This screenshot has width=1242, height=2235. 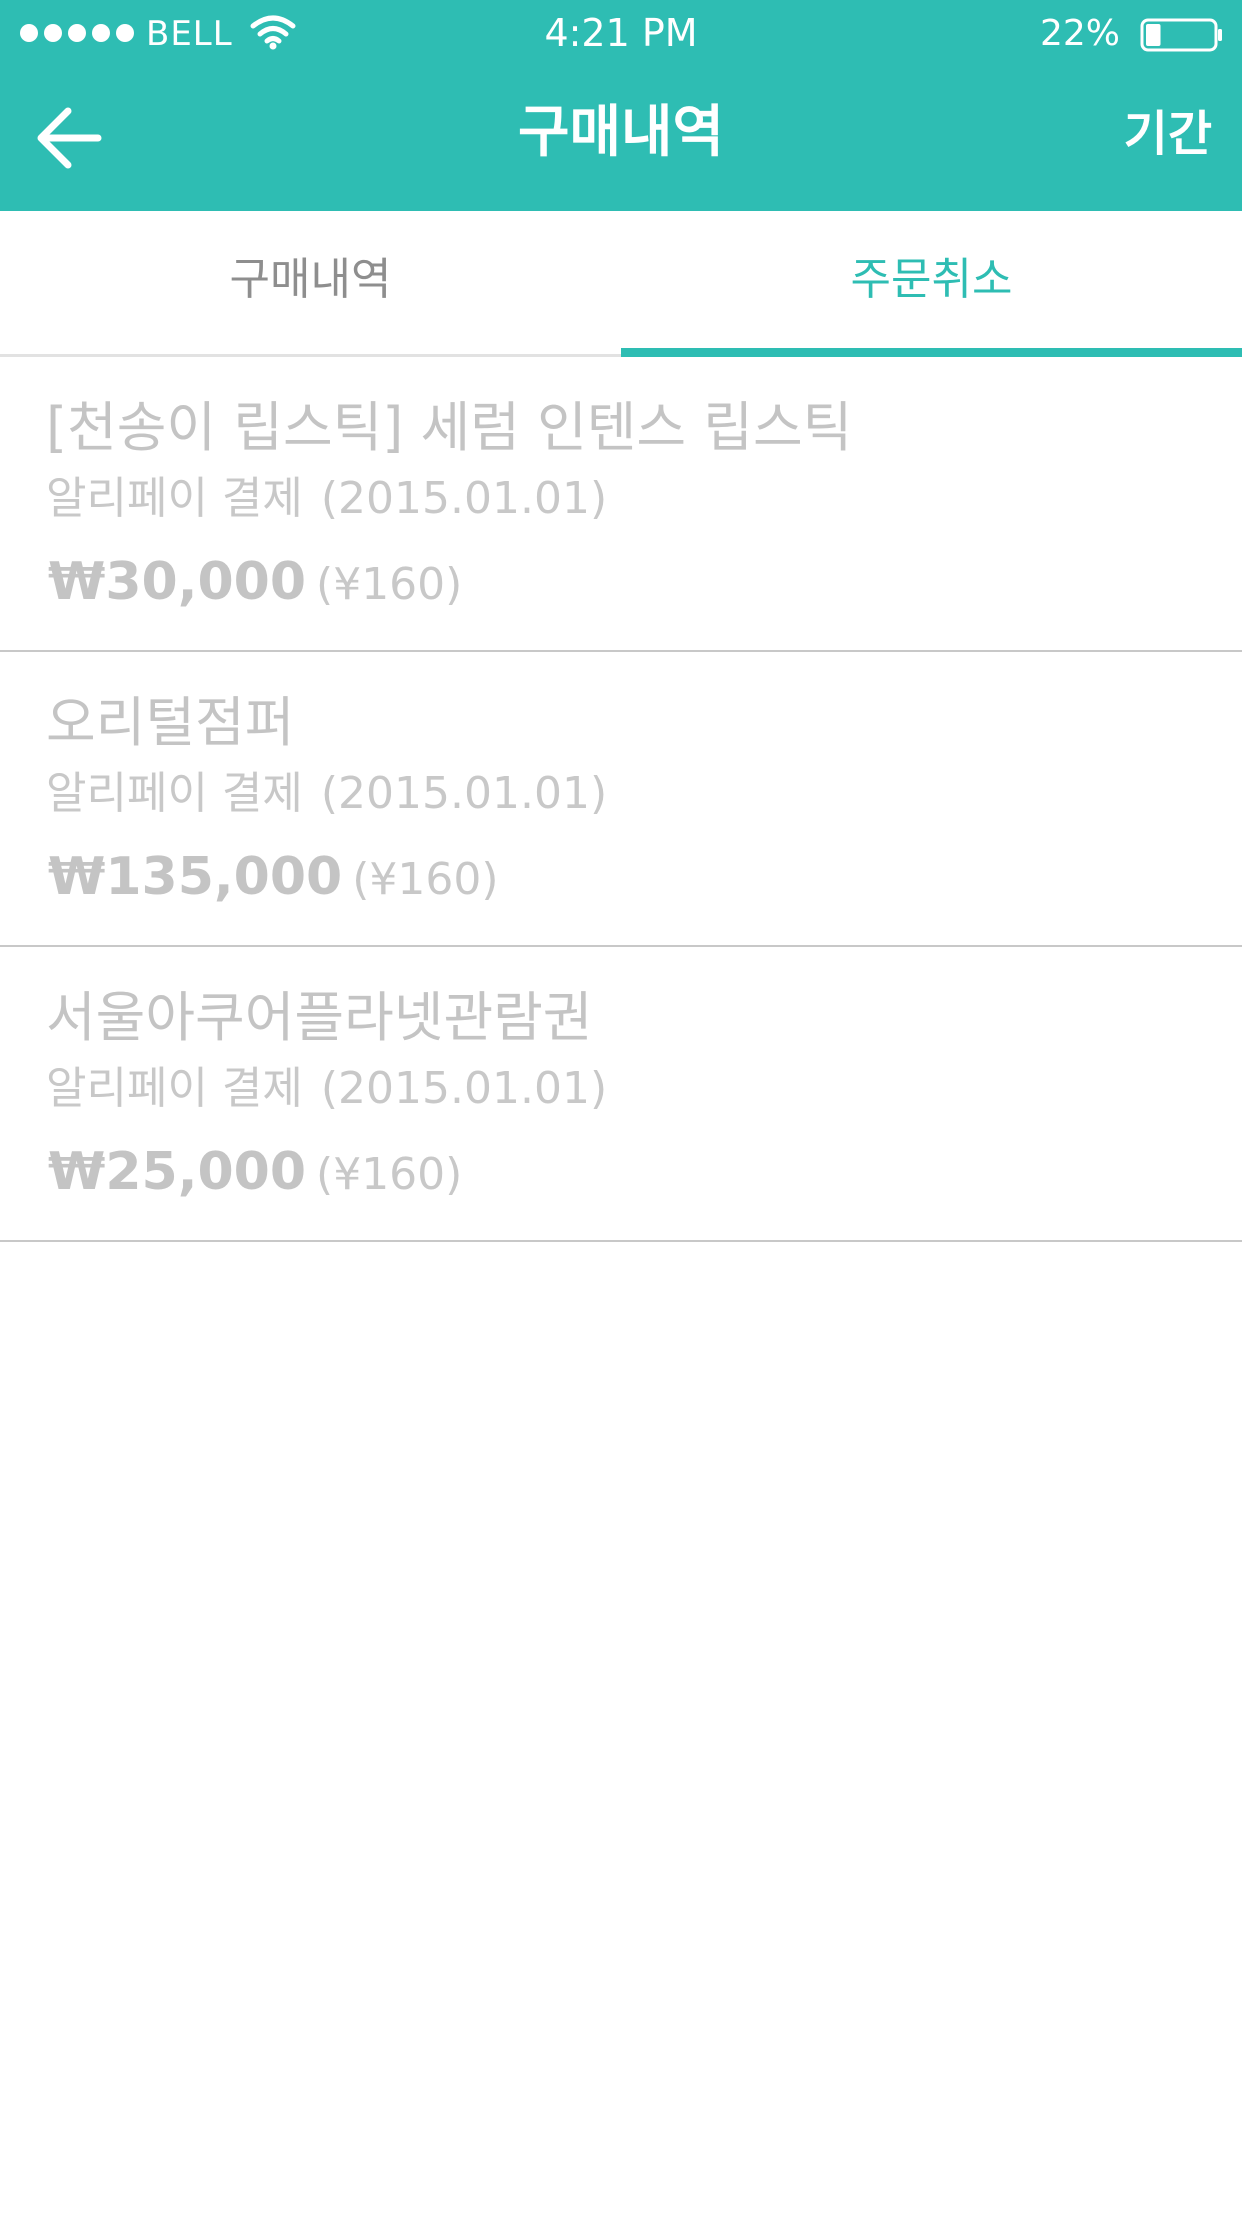 What do you see at coordinates (1079, 33) in the screenshot?
I see `battery-percentage: 22%` at bounding box center [1079, 33].